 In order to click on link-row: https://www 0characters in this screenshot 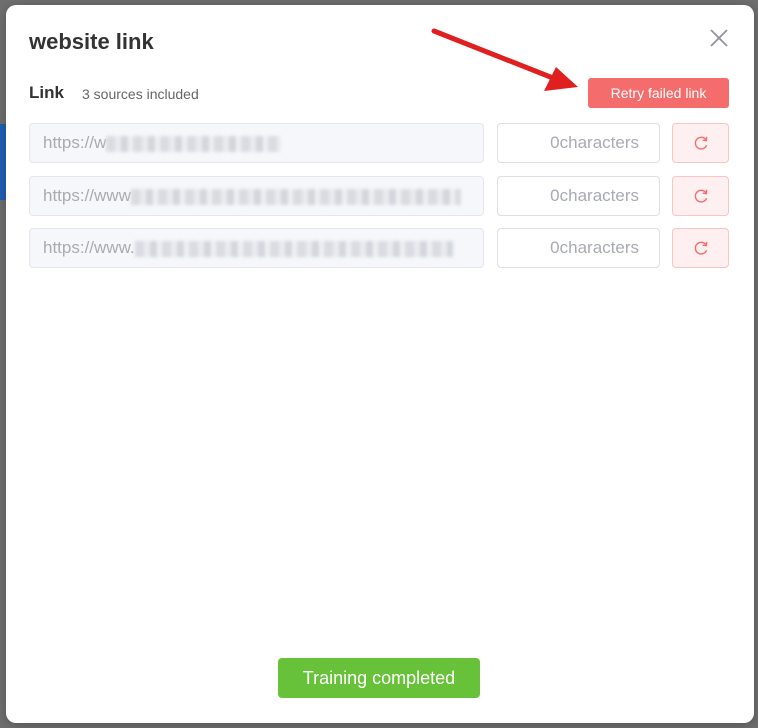, I will do `click(379, 196)`.